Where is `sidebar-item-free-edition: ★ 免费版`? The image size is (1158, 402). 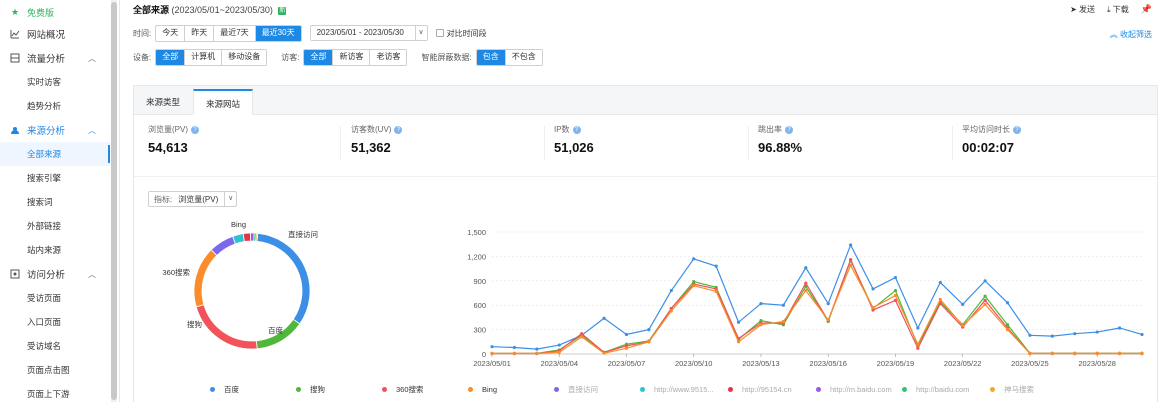
sidebar-item-free-edition: ★ 免费版 is located at coordinates (55, 12).